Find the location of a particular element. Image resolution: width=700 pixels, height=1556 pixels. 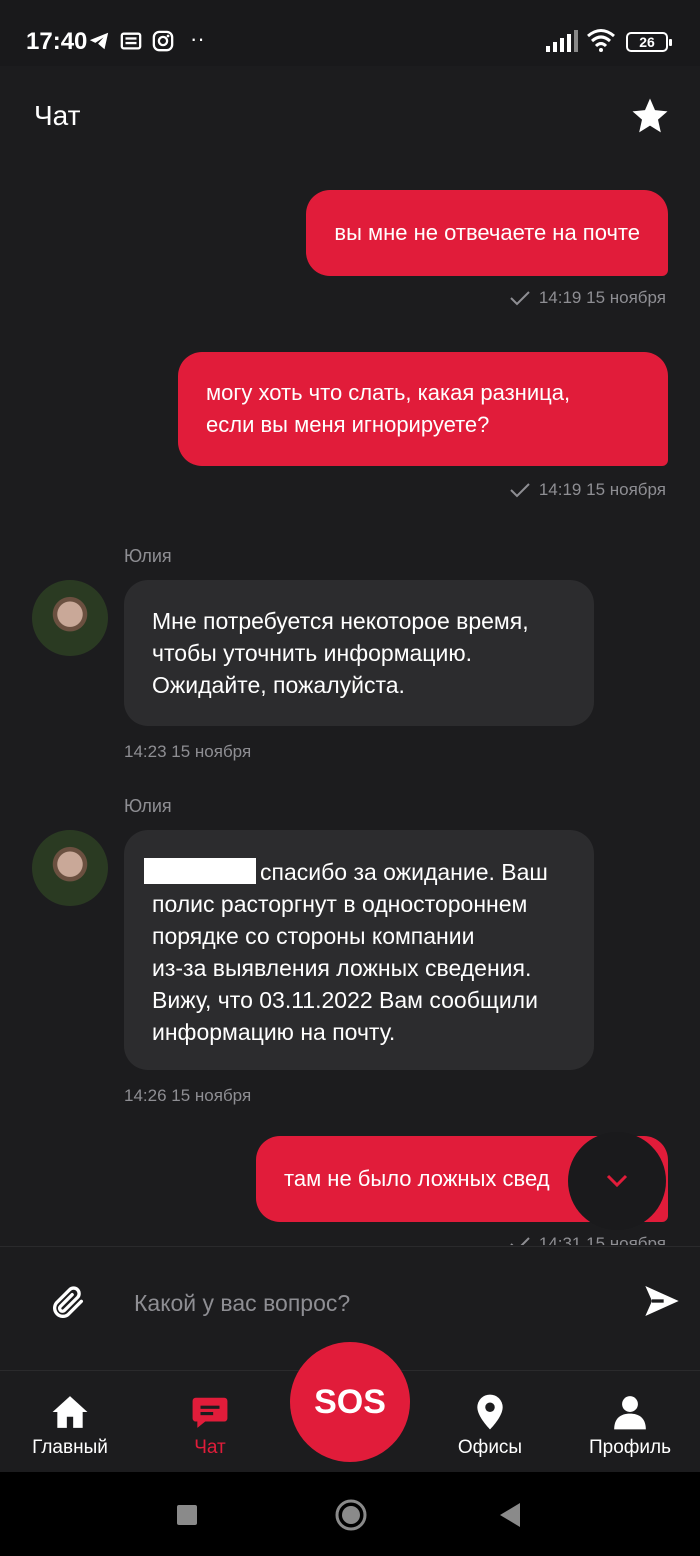

message-line: Ожидайте, пожалуйста. is located at coordinates (278, 685).